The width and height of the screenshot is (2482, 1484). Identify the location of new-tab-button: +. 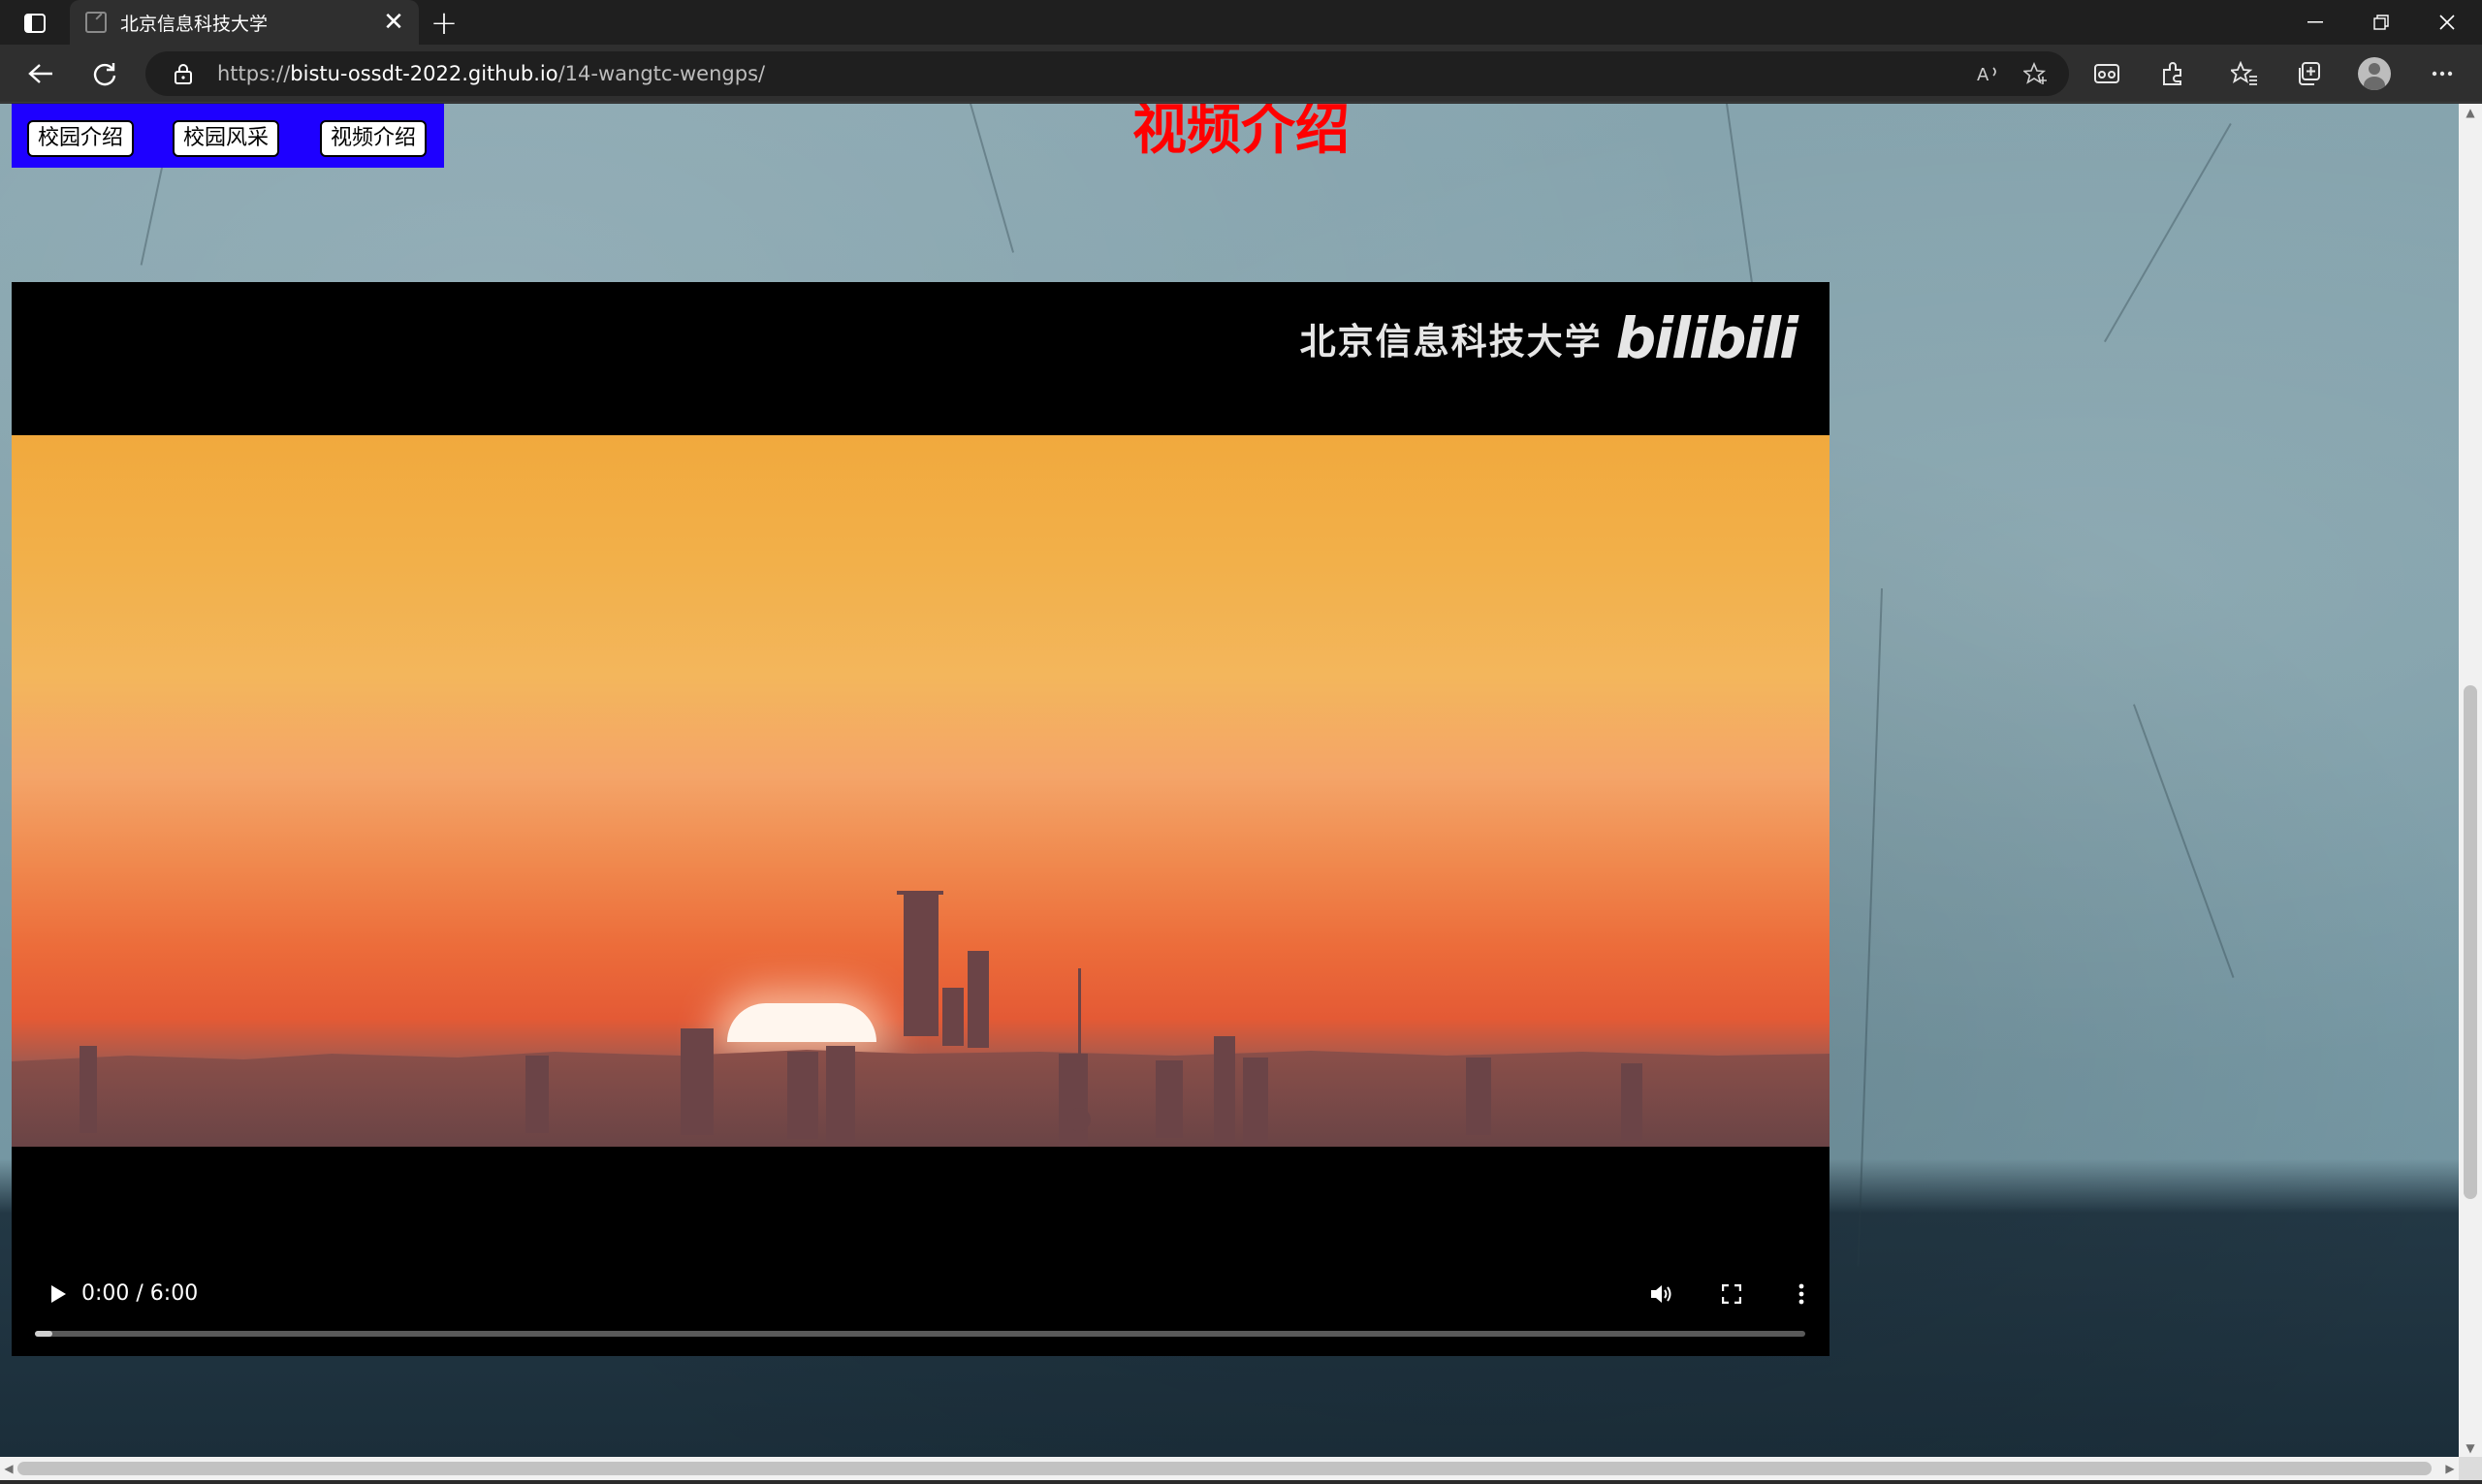
(444, 24).